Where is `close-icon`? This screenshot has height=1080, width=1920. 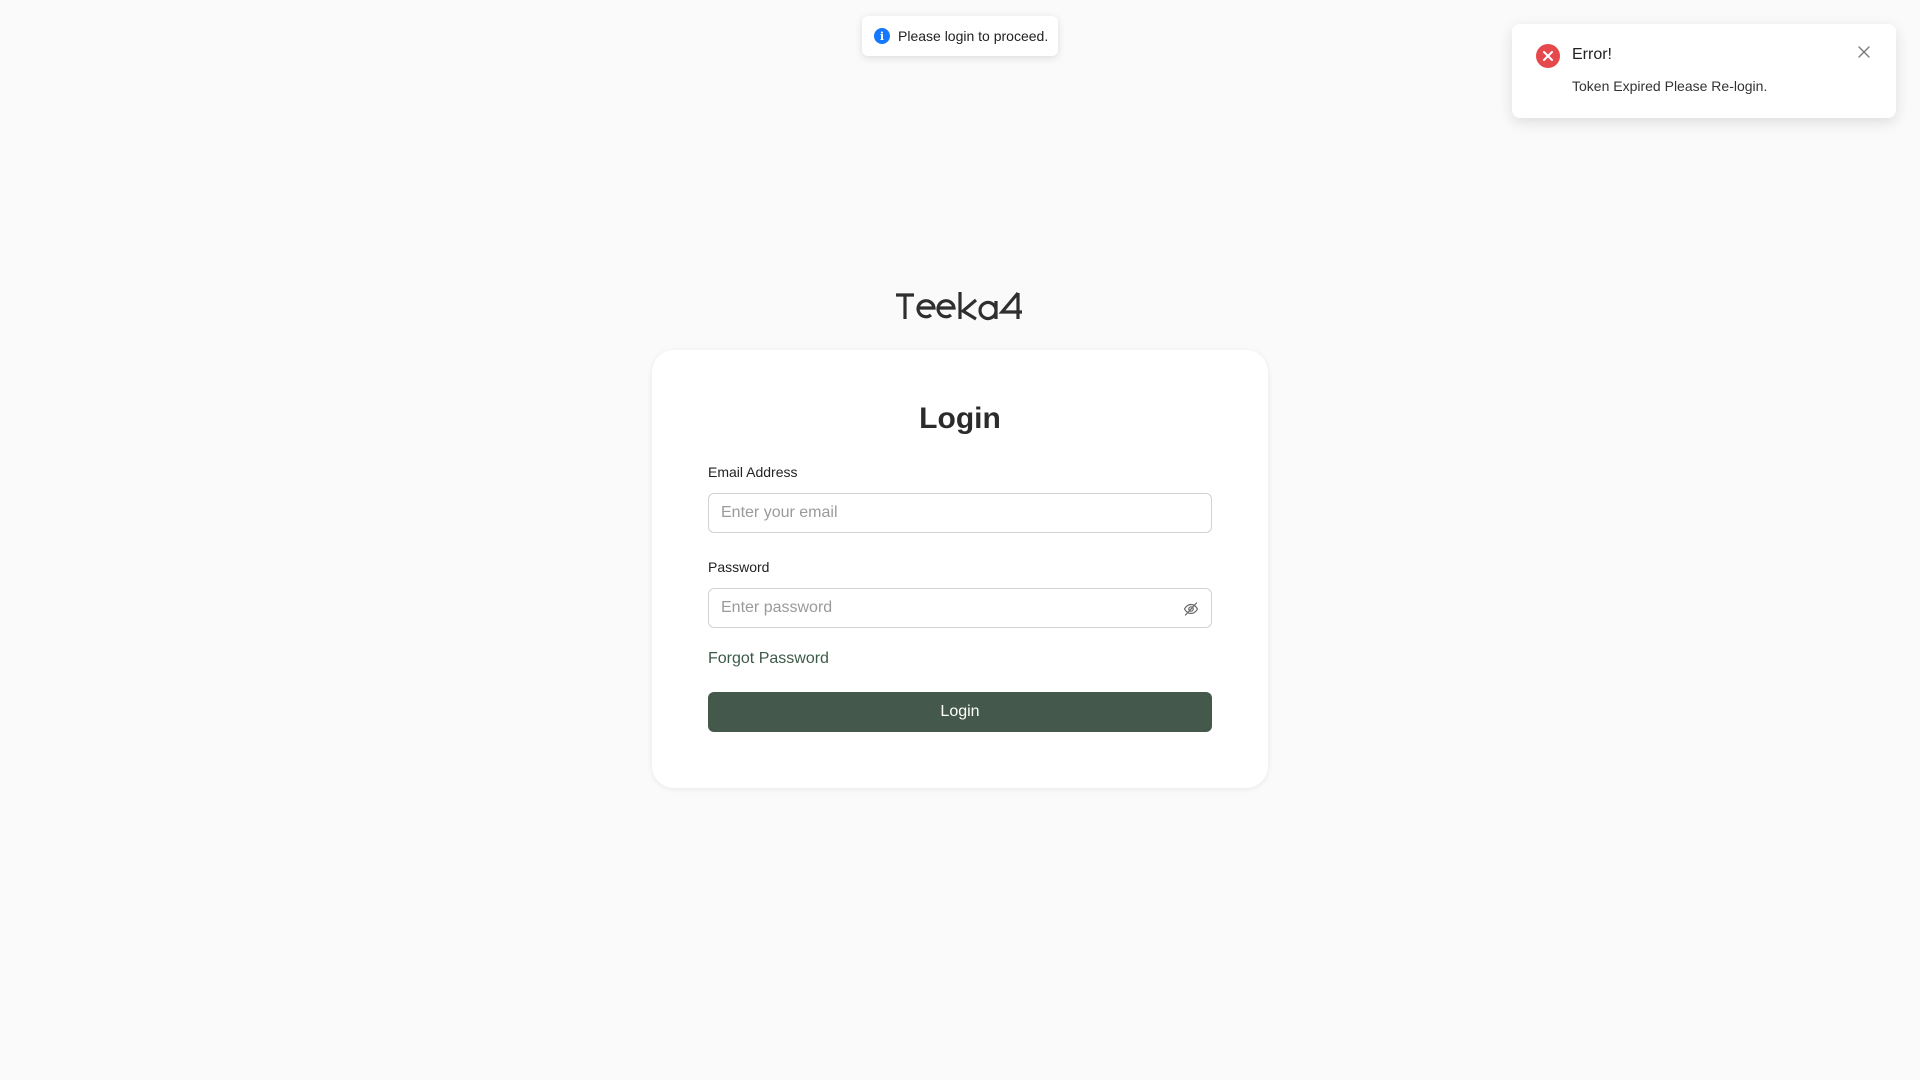
close-icon is located at coordinates (1864, 52).